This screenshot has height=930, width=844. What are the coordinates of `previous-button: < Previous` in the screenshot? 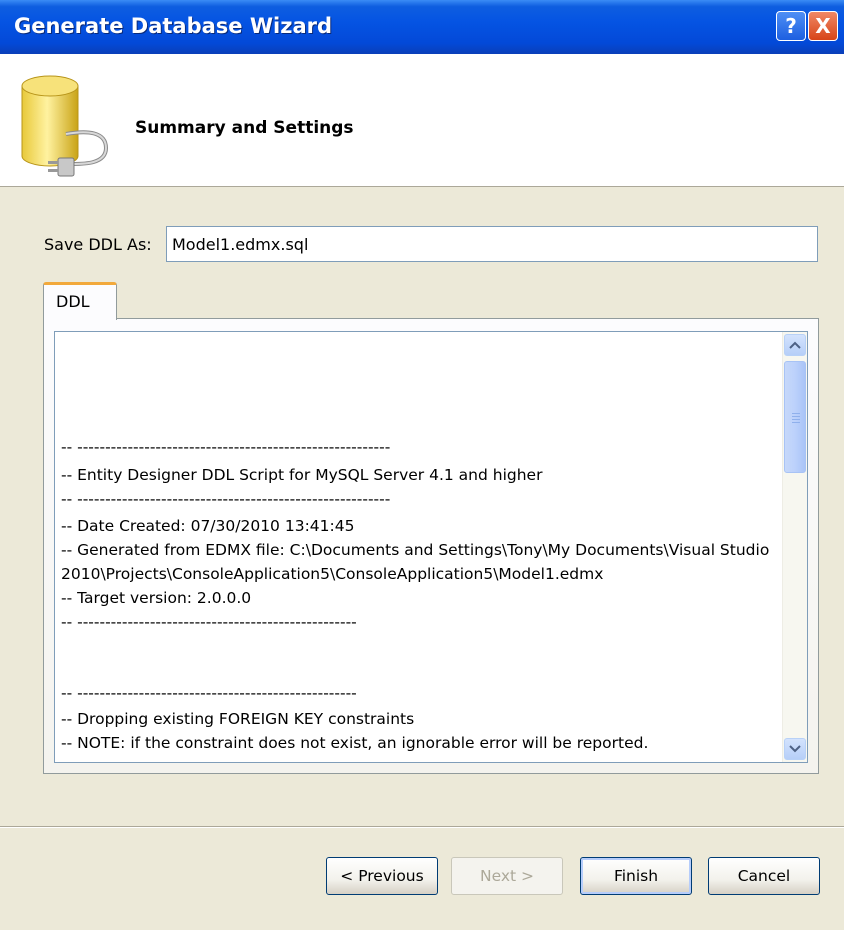 It's located at (382, 876).